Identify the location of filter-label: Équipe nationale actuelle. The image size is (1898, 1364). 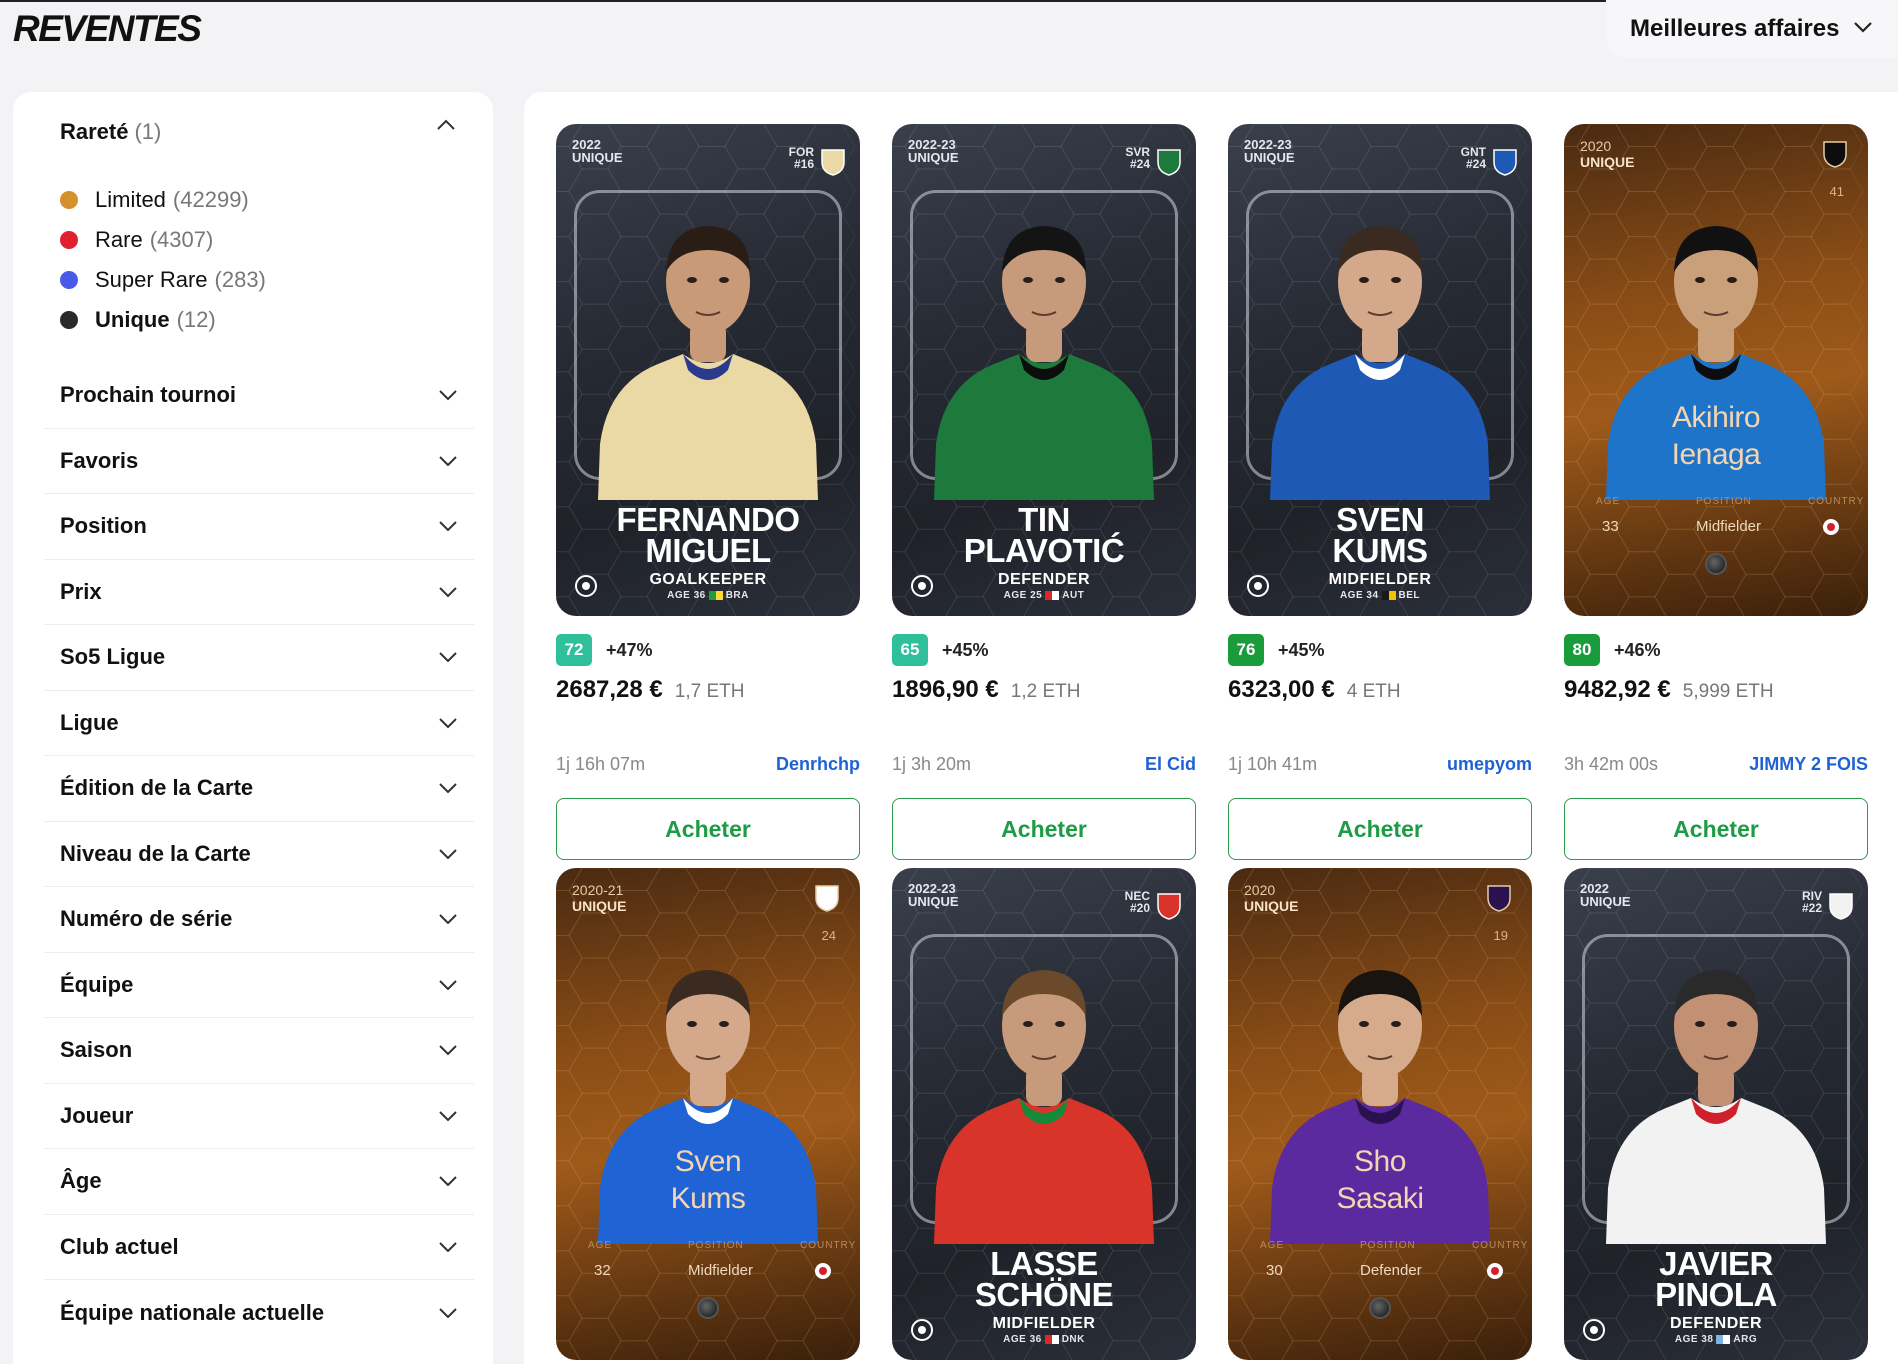
(192, 1312).